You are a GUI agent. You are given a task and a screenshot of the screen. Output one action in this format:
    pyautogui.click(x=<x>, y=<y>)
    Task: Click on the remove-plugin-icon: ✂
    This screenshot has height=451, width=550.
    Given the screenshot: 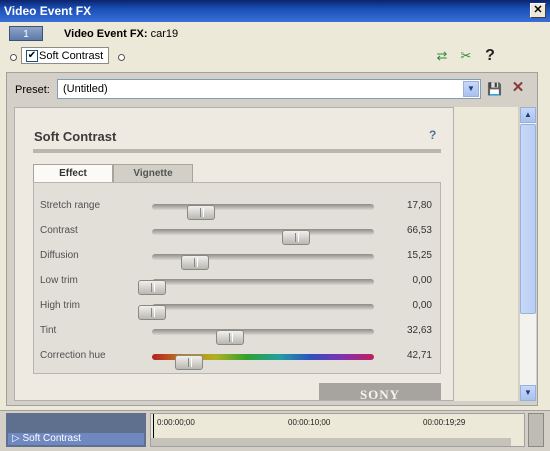 What is the action you would take?
    pyautogui.click(x=466, y=56)
    